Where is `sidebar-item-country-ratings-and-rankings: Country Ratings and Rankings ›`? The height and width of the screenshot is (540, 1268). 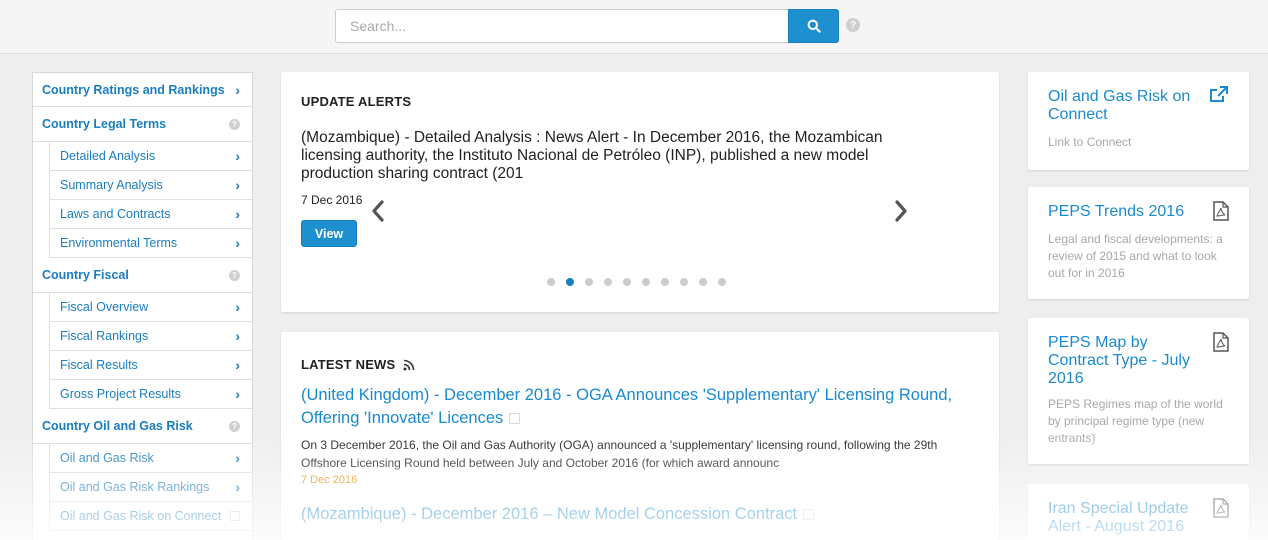 sidebar-item-country-ratings-and-rankings: Country Ratings and Rankings › is located at coordinates (142, 90).